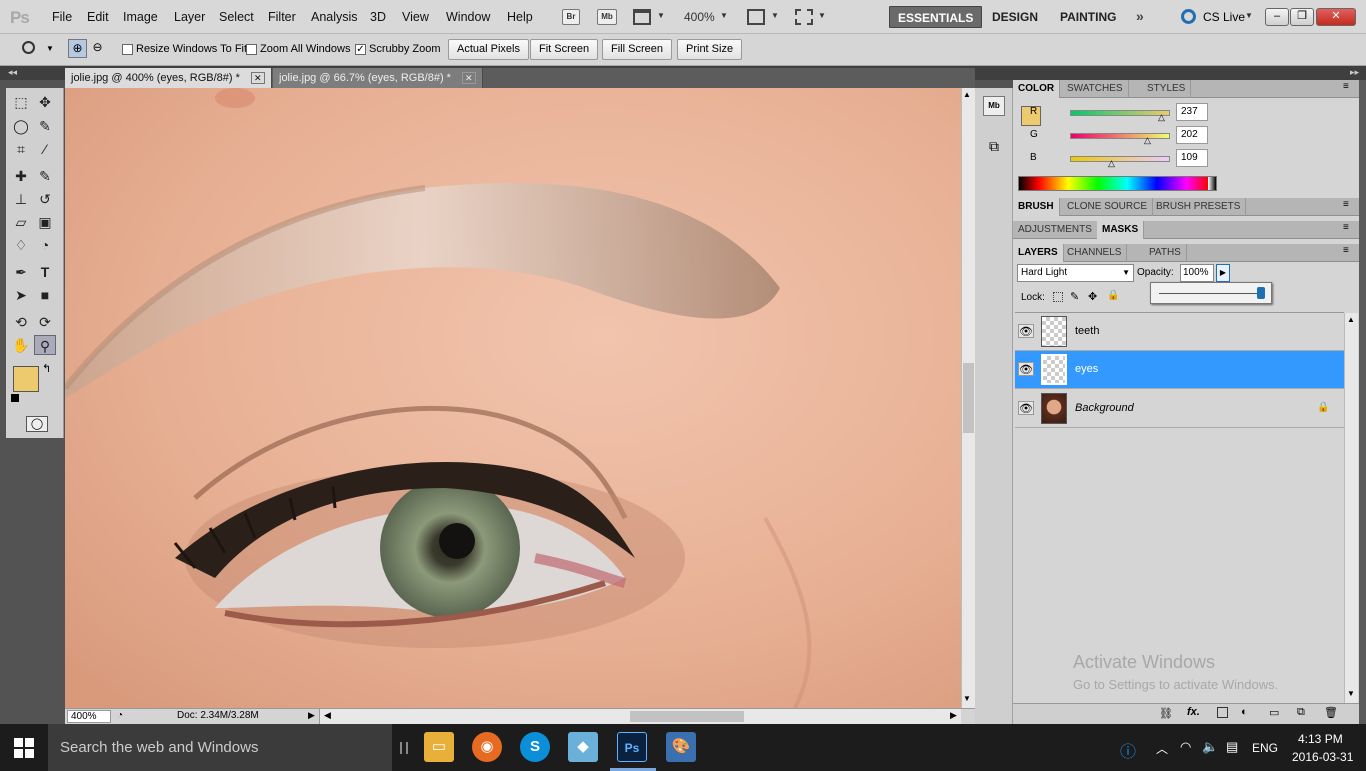 The image size is (1366, 771). I want to click on zoom-all-windows-checkbox: Zoom All Windows, so click(298, 49).